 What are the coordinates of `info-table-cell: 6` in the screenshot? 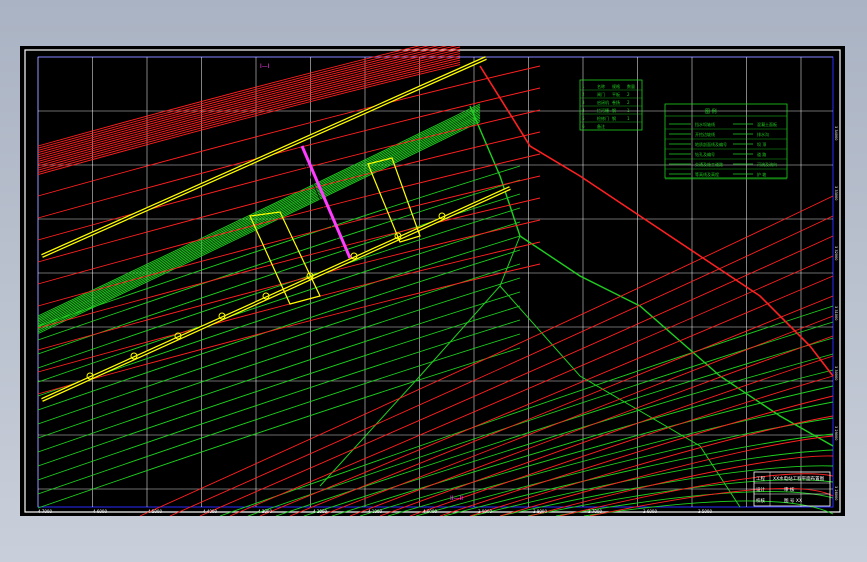 It's located at (583, 126).